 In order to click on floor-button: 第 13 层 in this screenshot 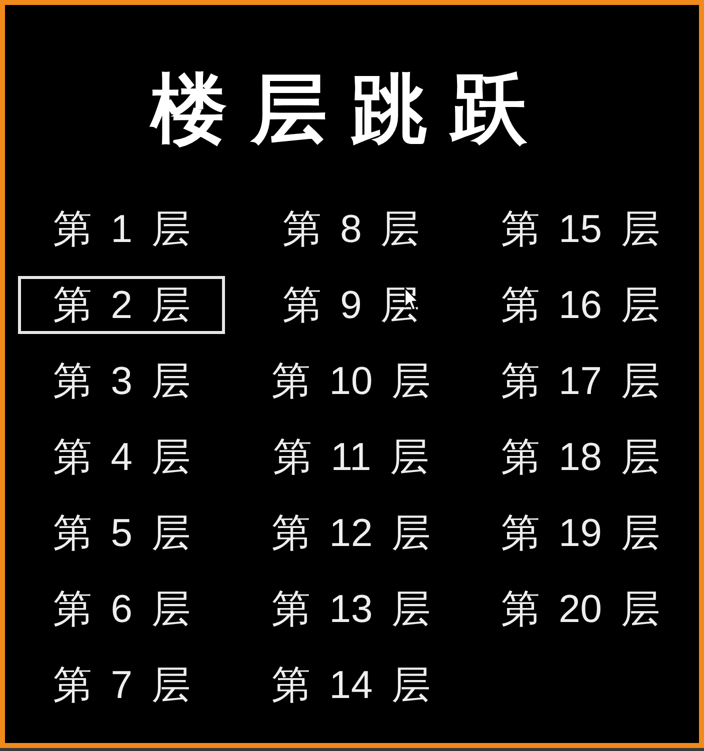, I will do `click(350, 609)`.